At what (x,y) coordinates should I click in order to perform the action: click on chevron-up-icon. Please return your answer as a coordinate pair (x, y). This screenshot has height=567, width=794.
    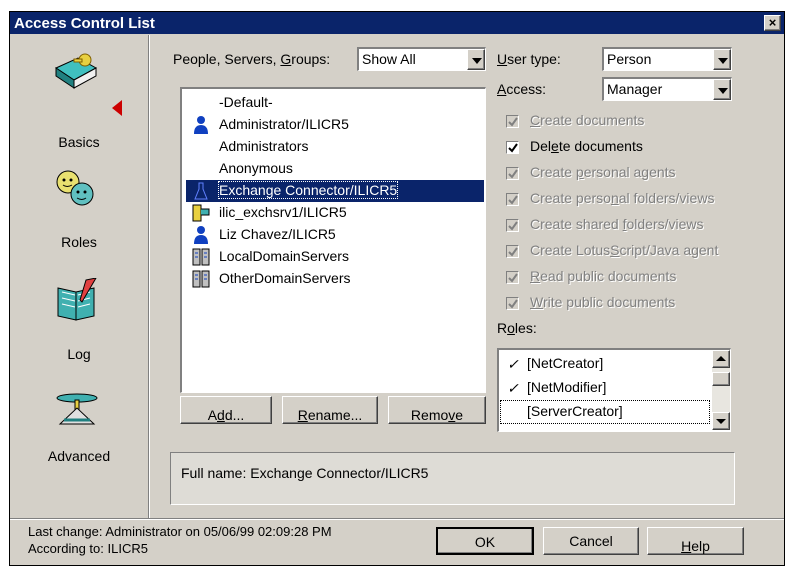
    Looking at the image, I should click on (721, 358).